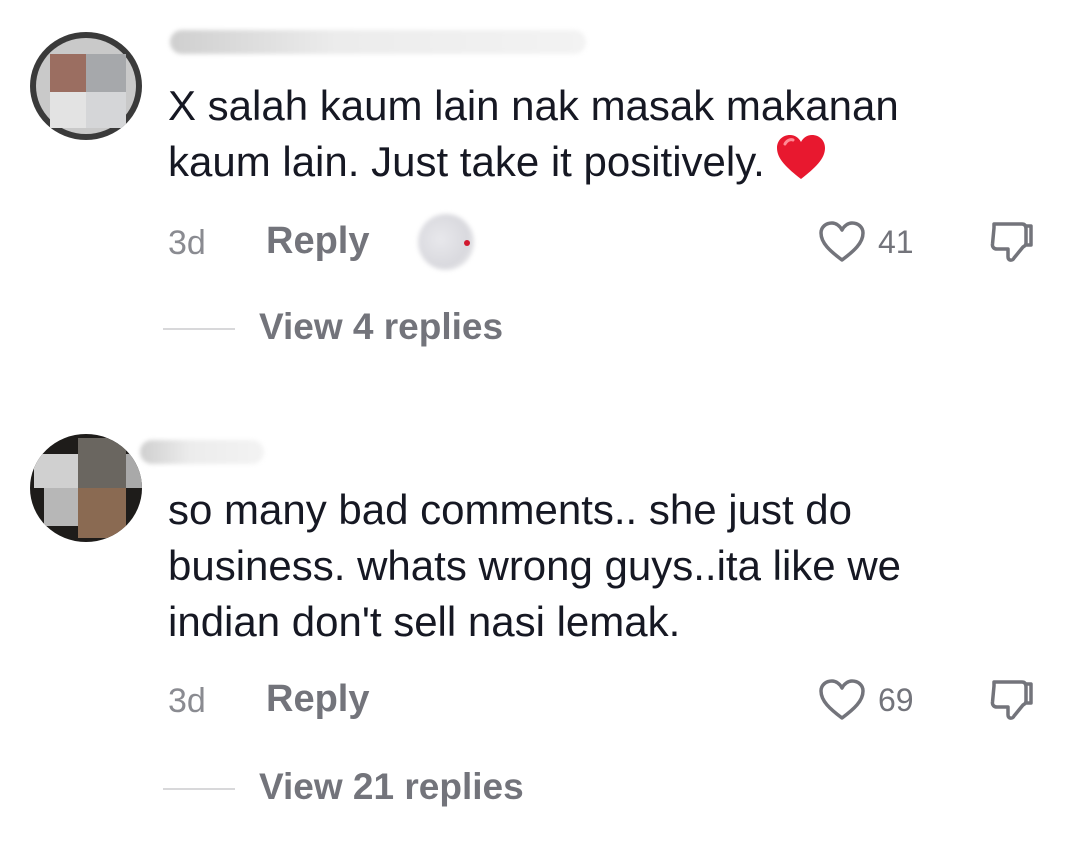 The width and height of the screenshot is (1080, 856). I want to click on view-replies-label: View 21 replies, so click(391, 786).